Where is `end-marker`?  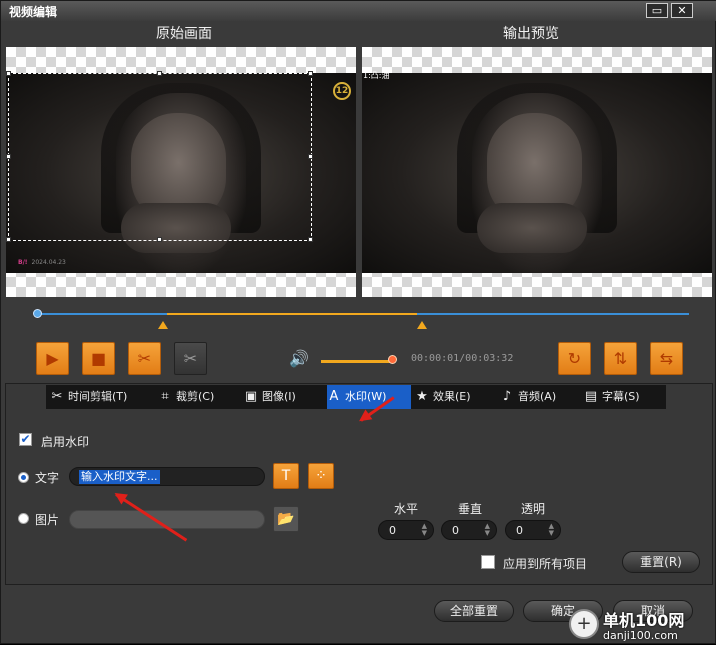
end-marker is located at coordinates (422, 325).